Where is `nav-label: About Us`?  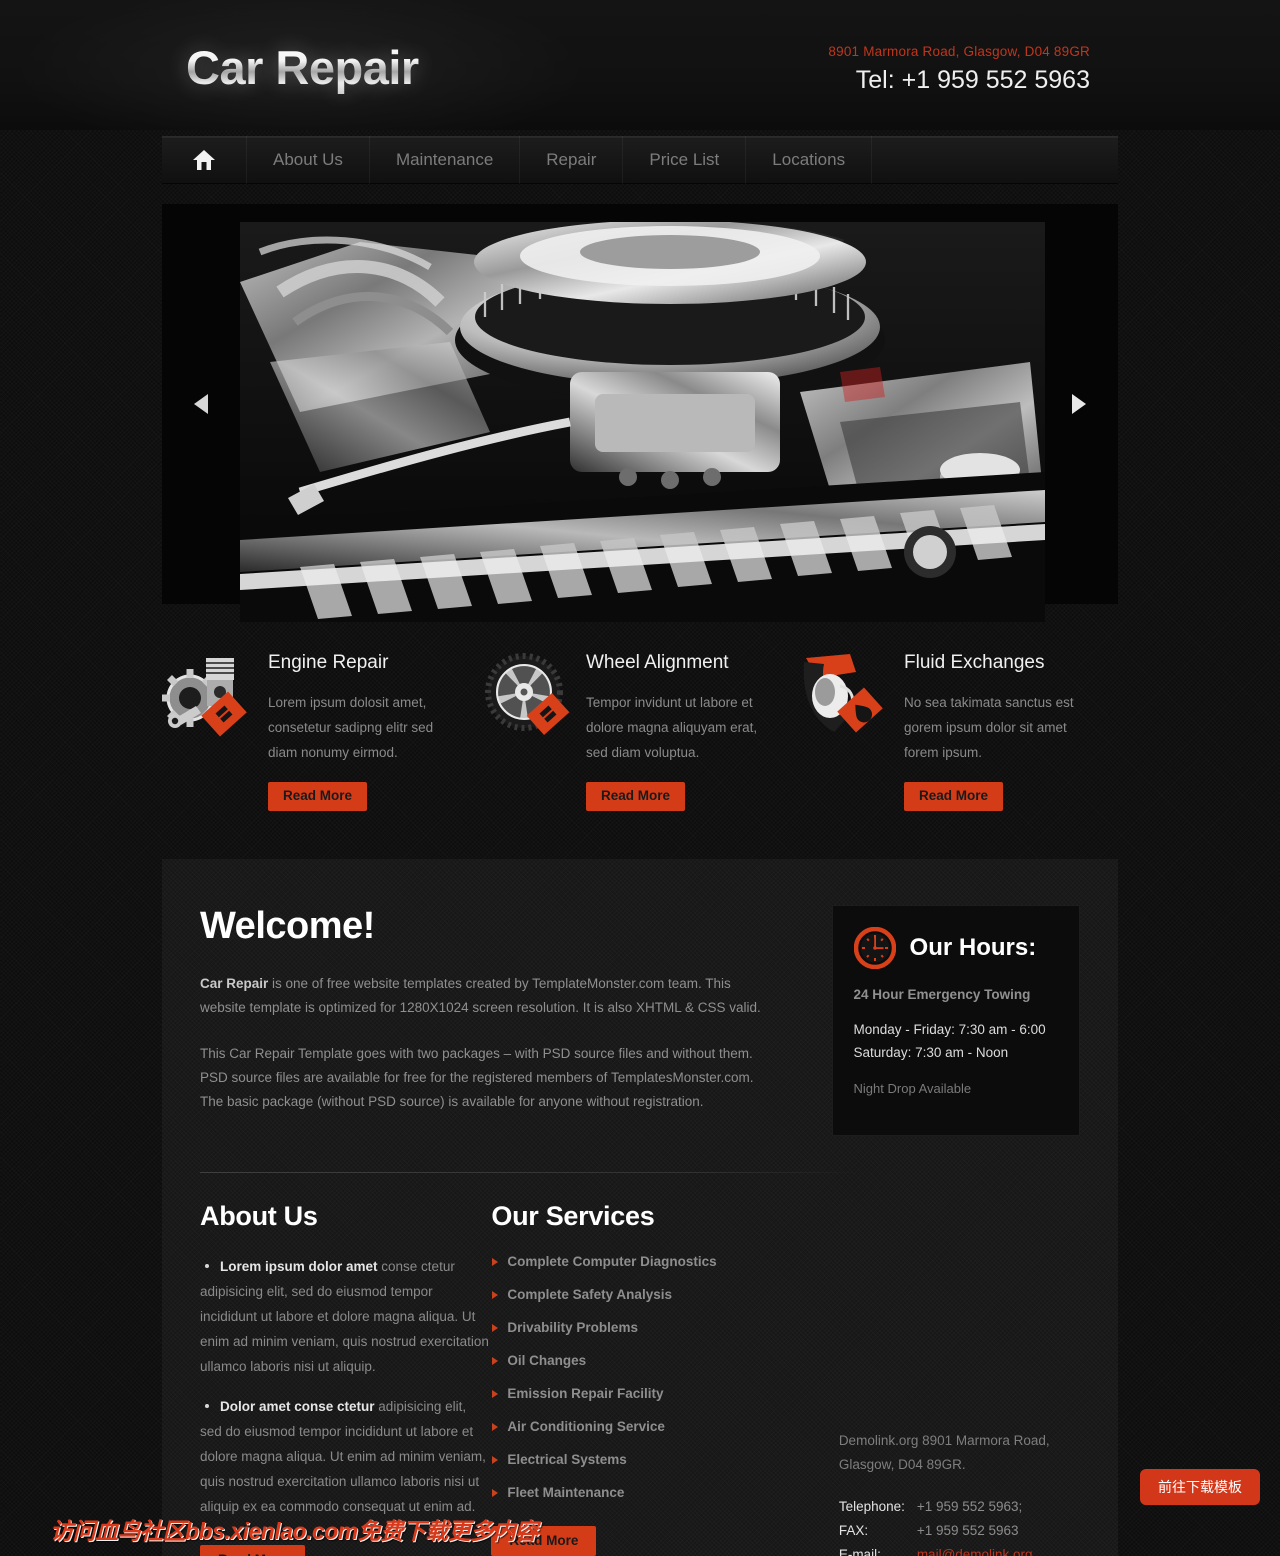 nav-label: About Us is located at coordinates (308, 159).